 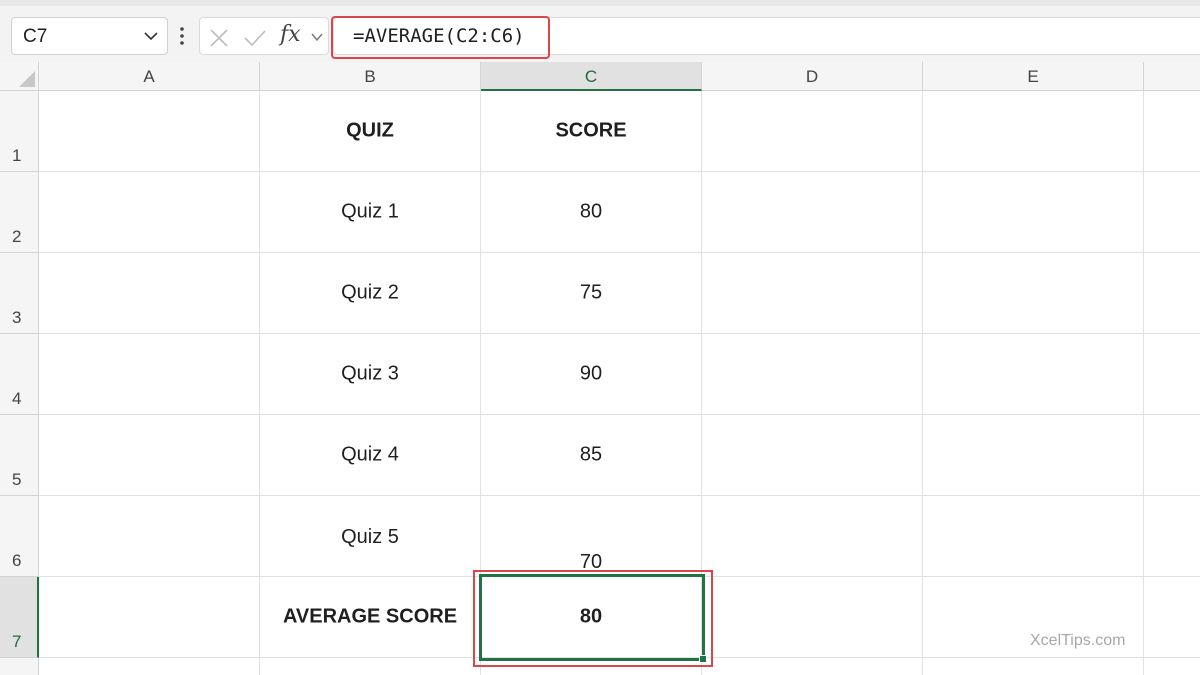 What do you see at coordinates (1172, 212) in the screenshot?
I see `cell-f2` at bounding box center [1172, 212].